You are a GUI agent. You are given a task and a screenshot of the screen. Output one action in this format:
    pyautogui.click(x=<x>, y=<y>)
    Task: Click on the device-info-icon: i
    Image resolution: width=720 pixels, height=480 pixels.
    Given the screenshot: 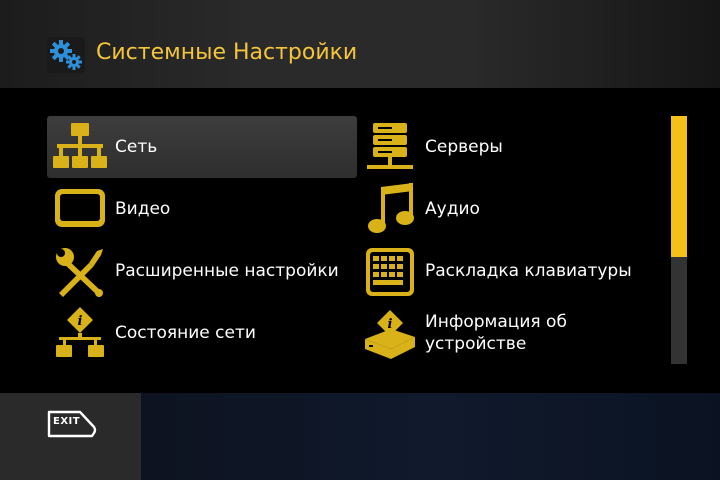 What is the action you would take?
    pyautogui.click(x=390, y=334)
    